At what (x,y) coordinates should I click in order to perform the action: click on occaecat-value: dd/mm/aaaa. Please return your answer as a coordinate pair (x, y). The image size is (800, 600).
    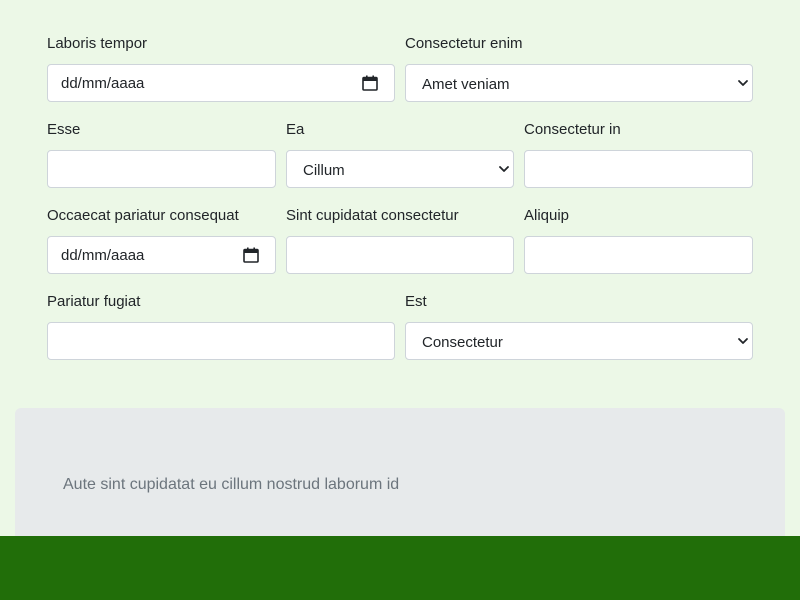
    Looking at the image, I should click on (103, 255).